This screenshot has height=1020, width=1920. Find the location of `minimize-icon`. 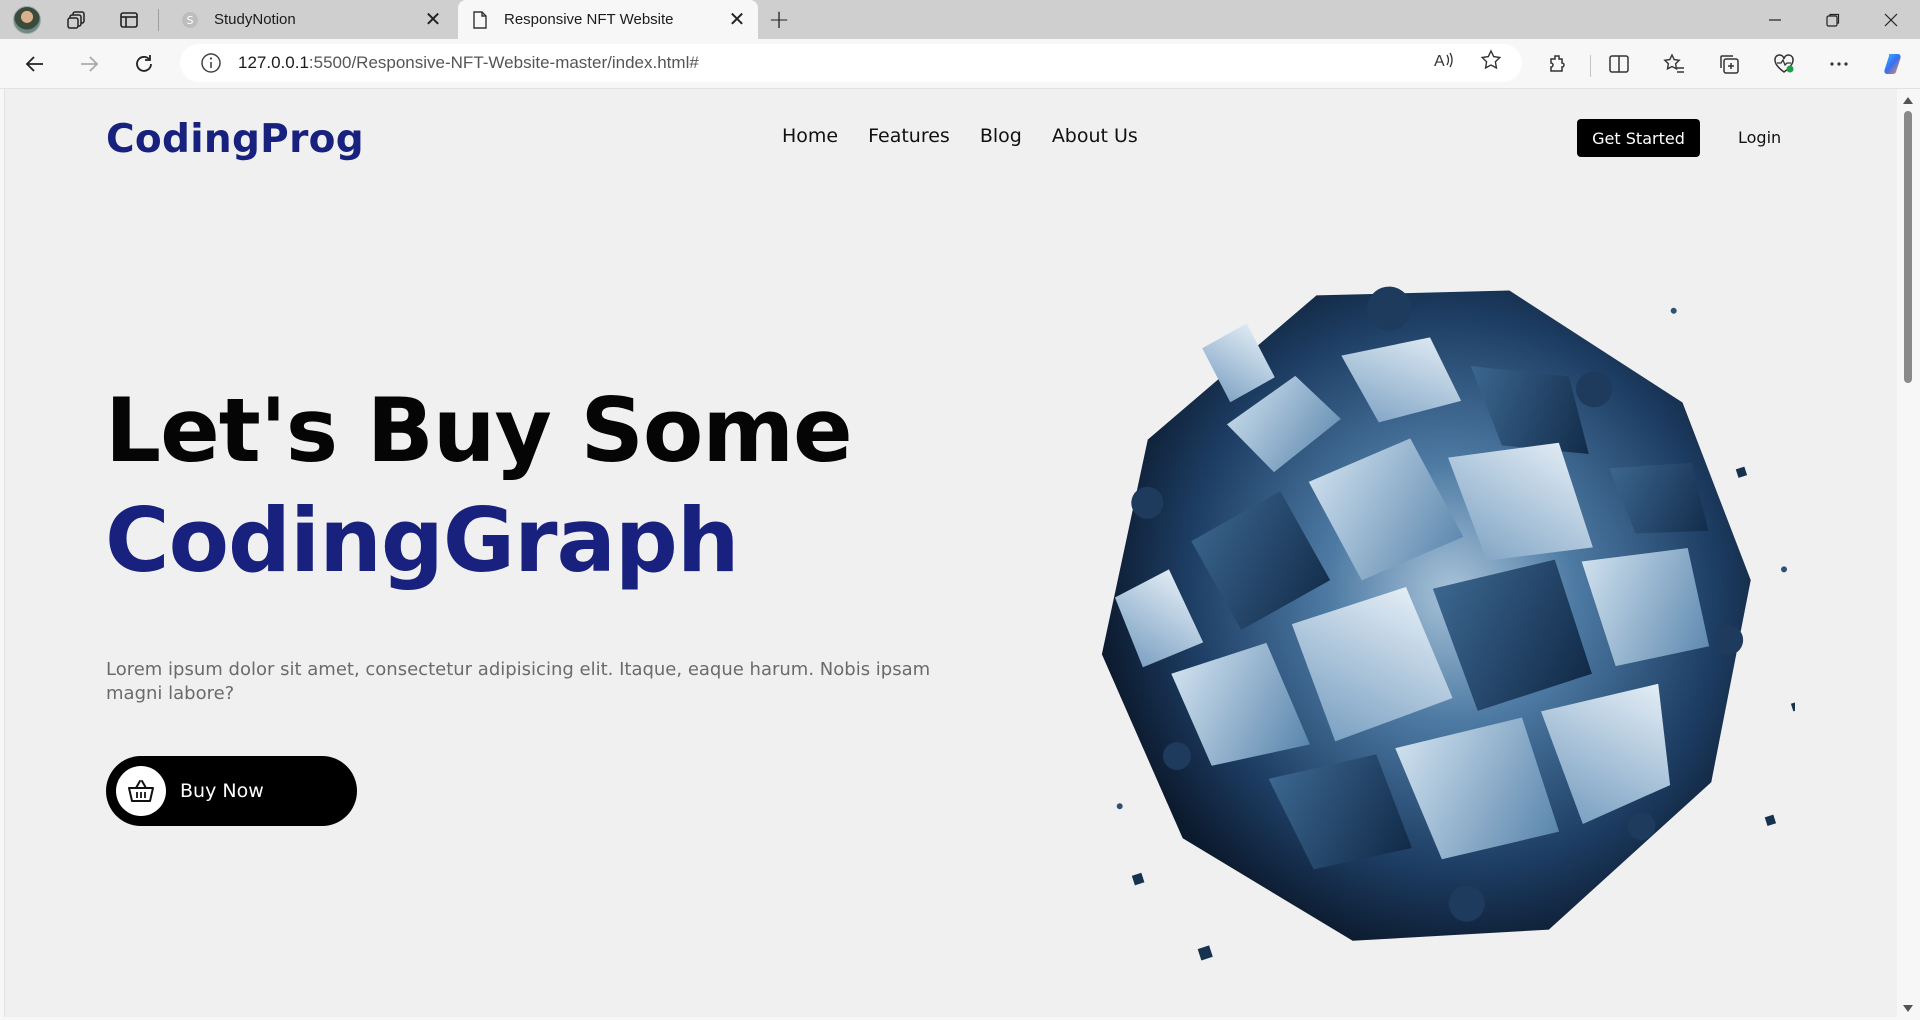

minimize-icon is located at coordinates (1775, 19).